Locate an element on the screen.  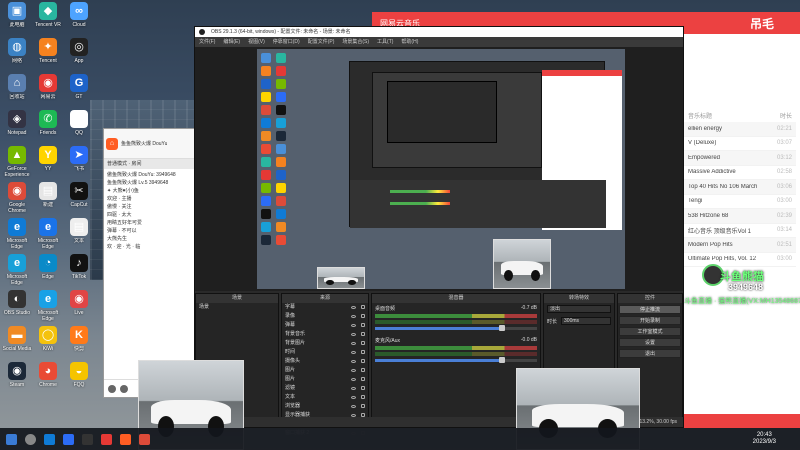
desktop-icon: Y YY is located at coordinates (48, 162).